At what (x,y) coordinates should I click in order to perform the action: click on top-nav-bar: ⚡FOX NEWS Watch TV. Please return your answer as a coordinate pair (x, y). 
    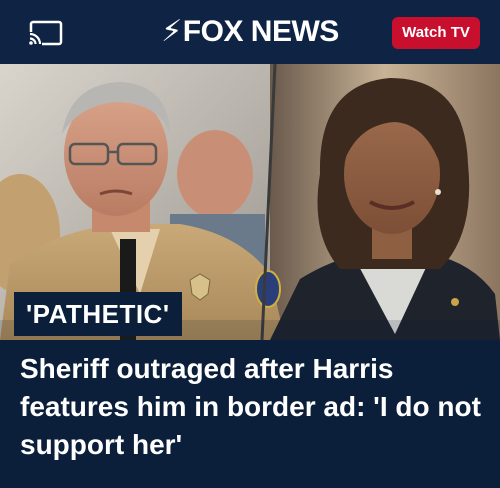
    Looking at the image, I should click on (250, 32).